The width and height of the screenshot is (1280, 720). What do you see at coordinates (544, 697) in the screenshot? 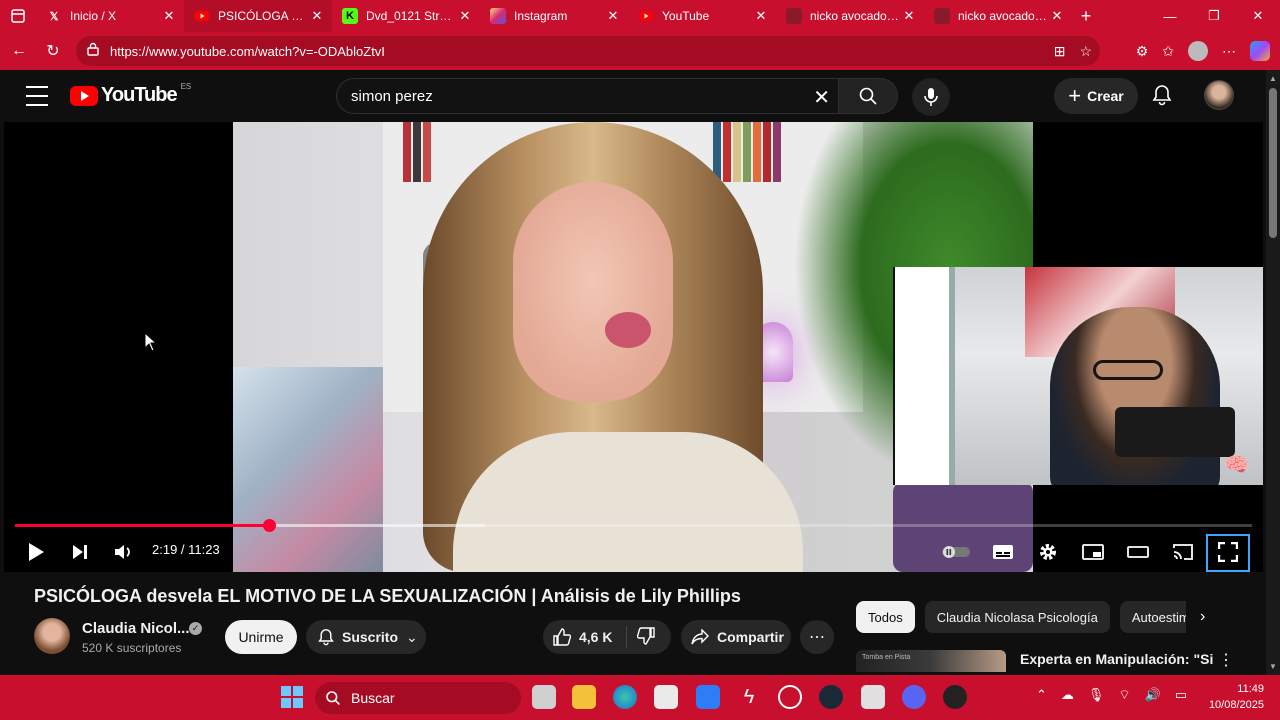
I see `task-view-icon` at bounding box center [544, 697].